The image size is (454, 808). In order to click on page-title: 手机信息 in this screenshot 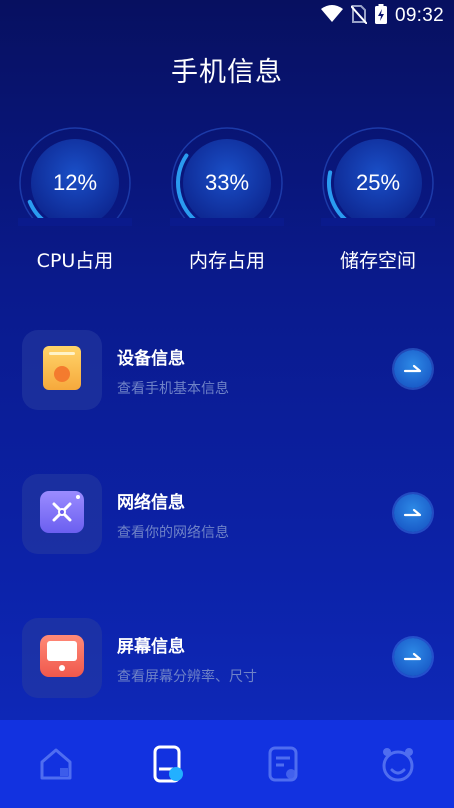, I will do `click(227, 72)`.